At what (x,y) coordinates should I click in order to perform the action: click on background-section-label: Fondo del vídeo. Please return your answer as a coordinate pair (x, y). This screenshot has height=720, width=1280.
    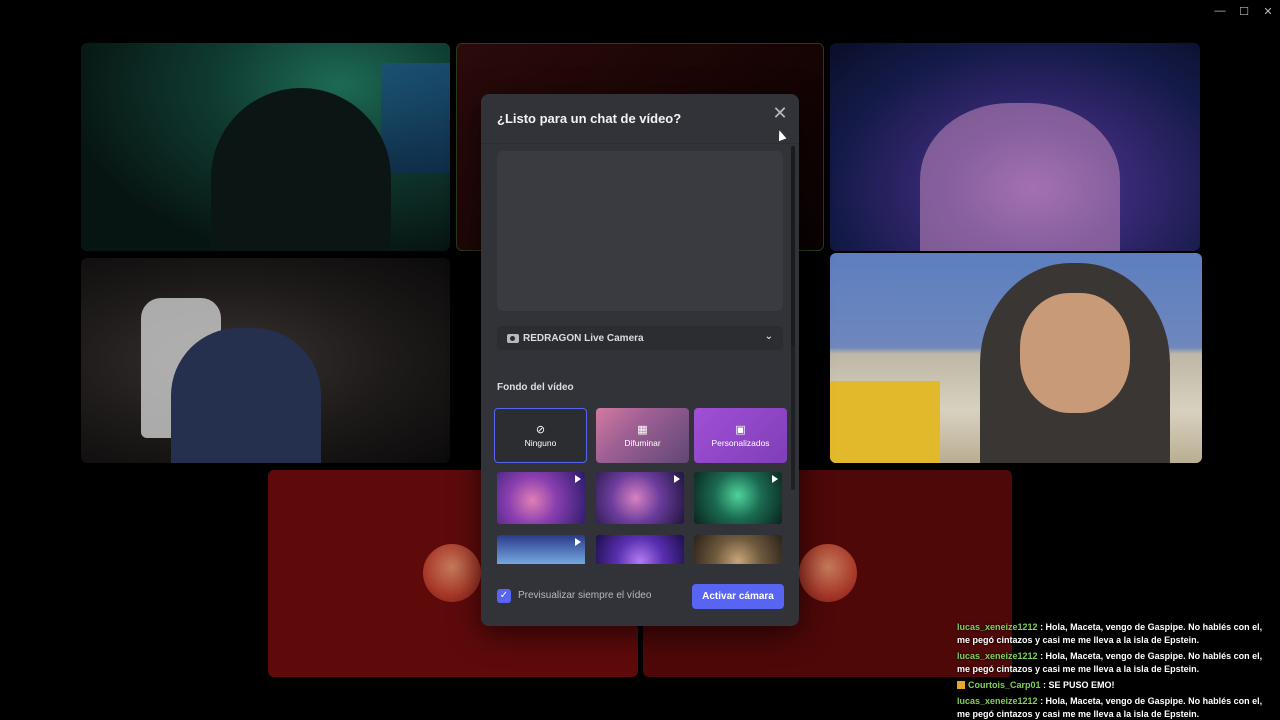
    Looking at the image, I should click on (535, 387).